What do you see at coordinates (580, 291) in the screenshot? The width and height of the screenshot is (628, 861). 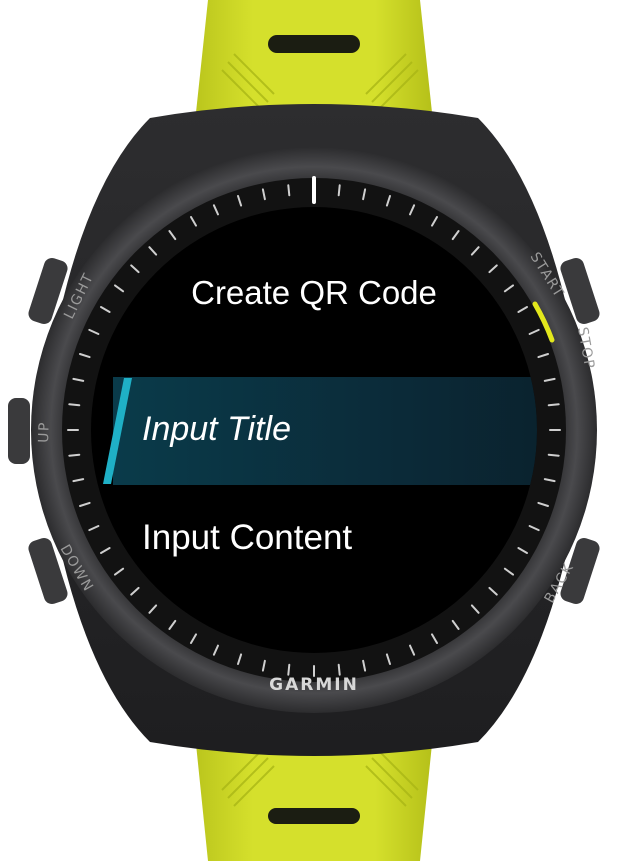 I see `start-stop-button` at bounding box center [580, 291].